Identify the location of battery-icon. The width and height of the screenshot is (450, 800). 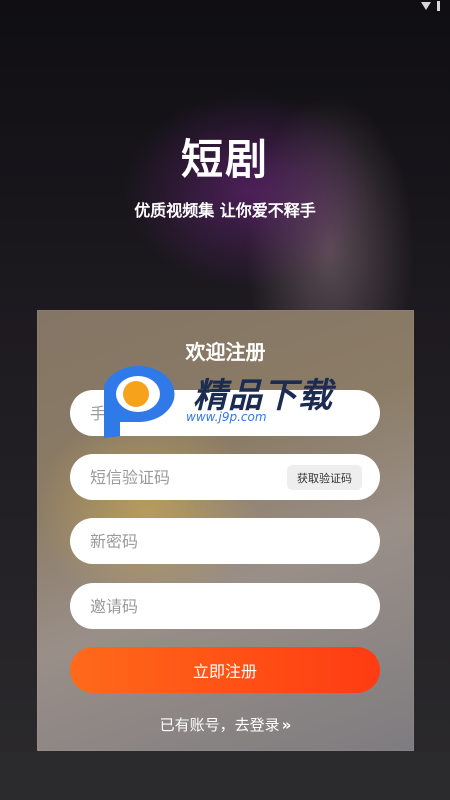
(438, 6).